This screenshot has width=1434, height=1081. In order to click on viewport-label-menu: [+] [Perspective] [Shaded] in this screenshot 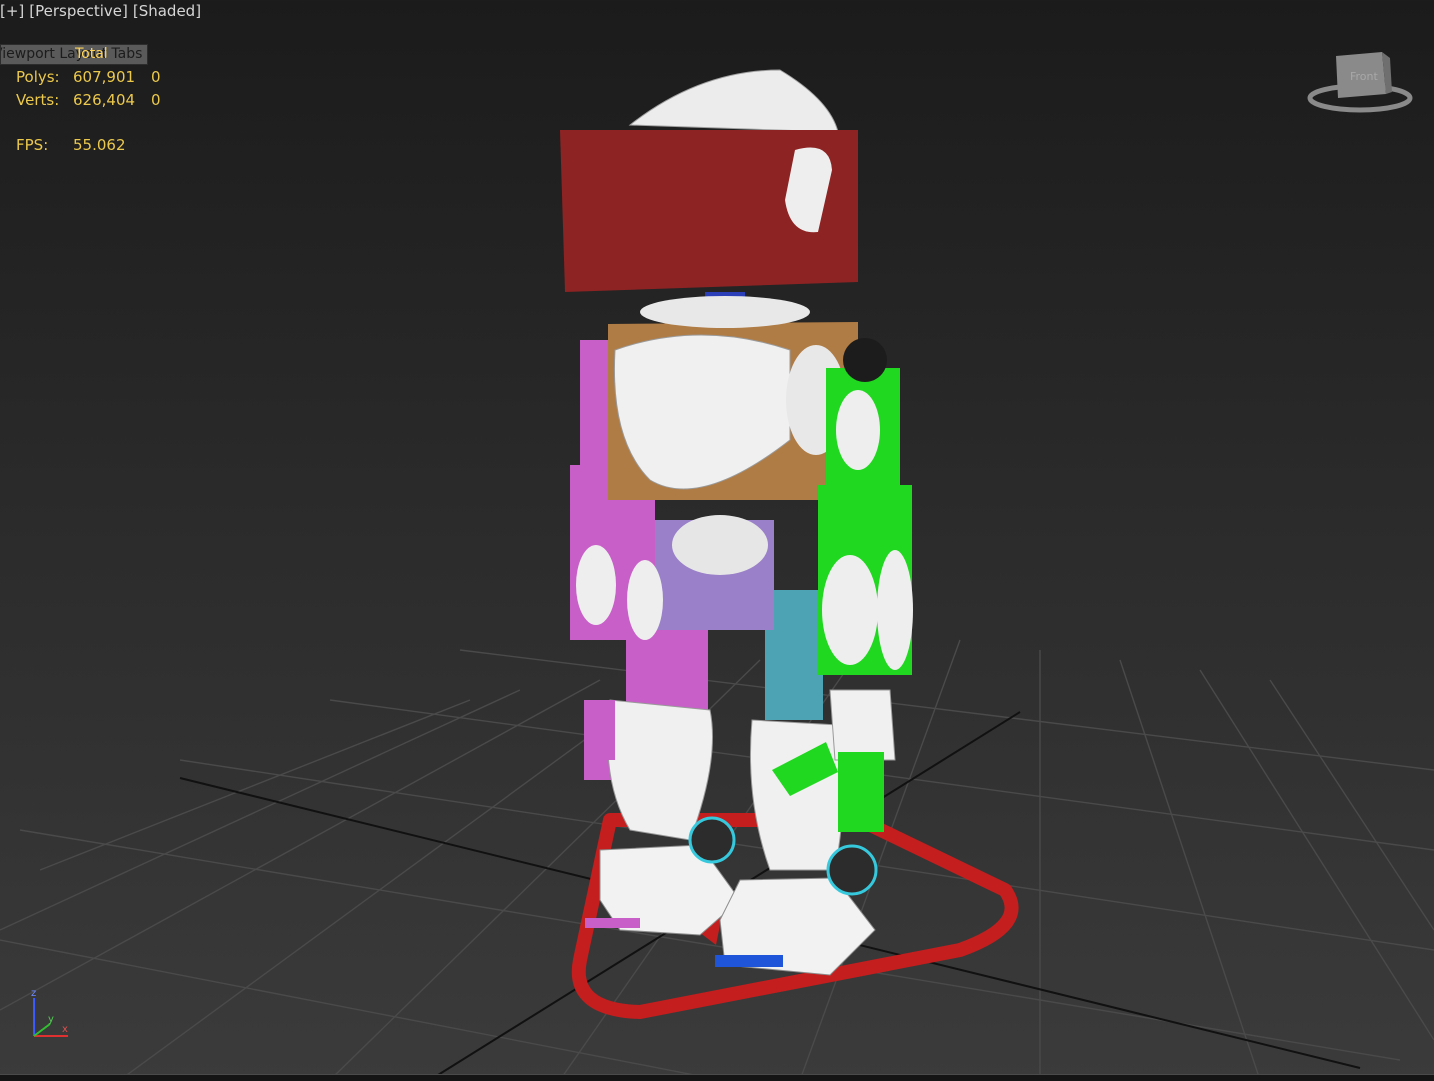, I will do `click(103, 11)`.